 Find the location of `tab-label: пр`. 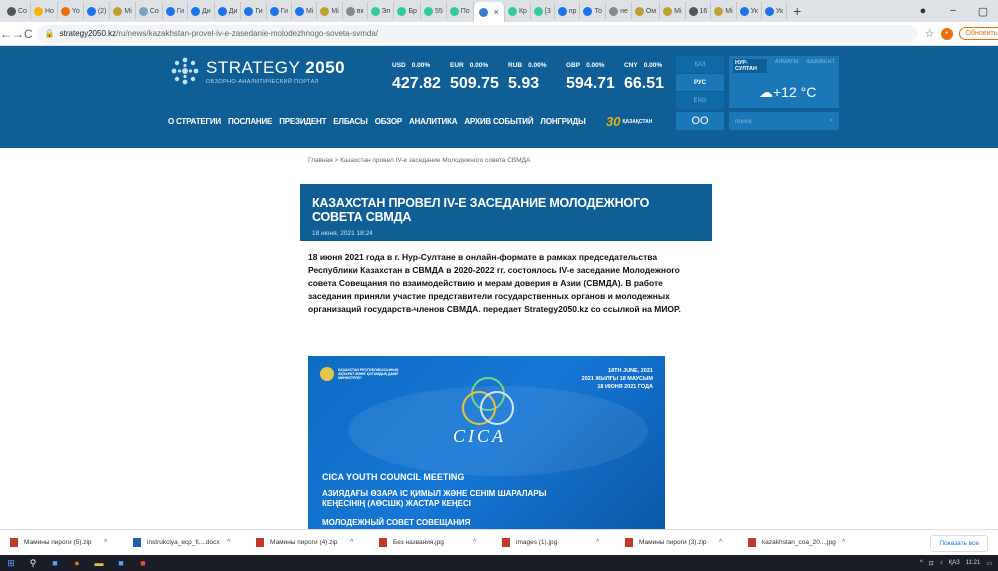

tab-label: пр is located at coordinates (572, 11).